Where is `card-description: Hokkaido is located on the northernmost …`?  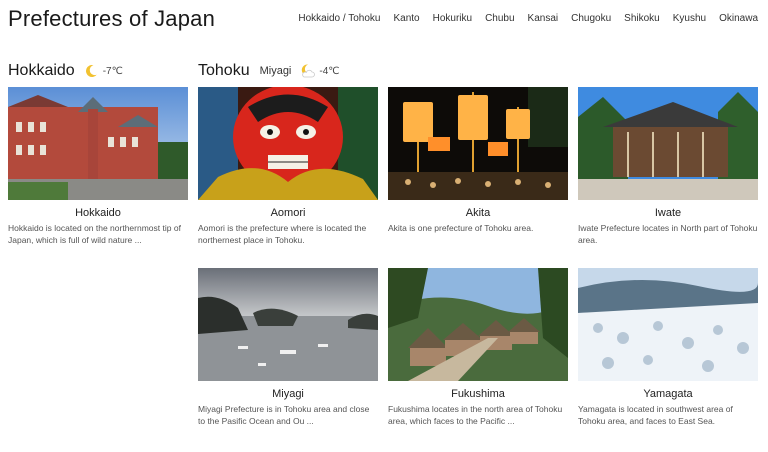 card-description: Hokkaido is located on the northernmost … is located at coordinates (94, 234).